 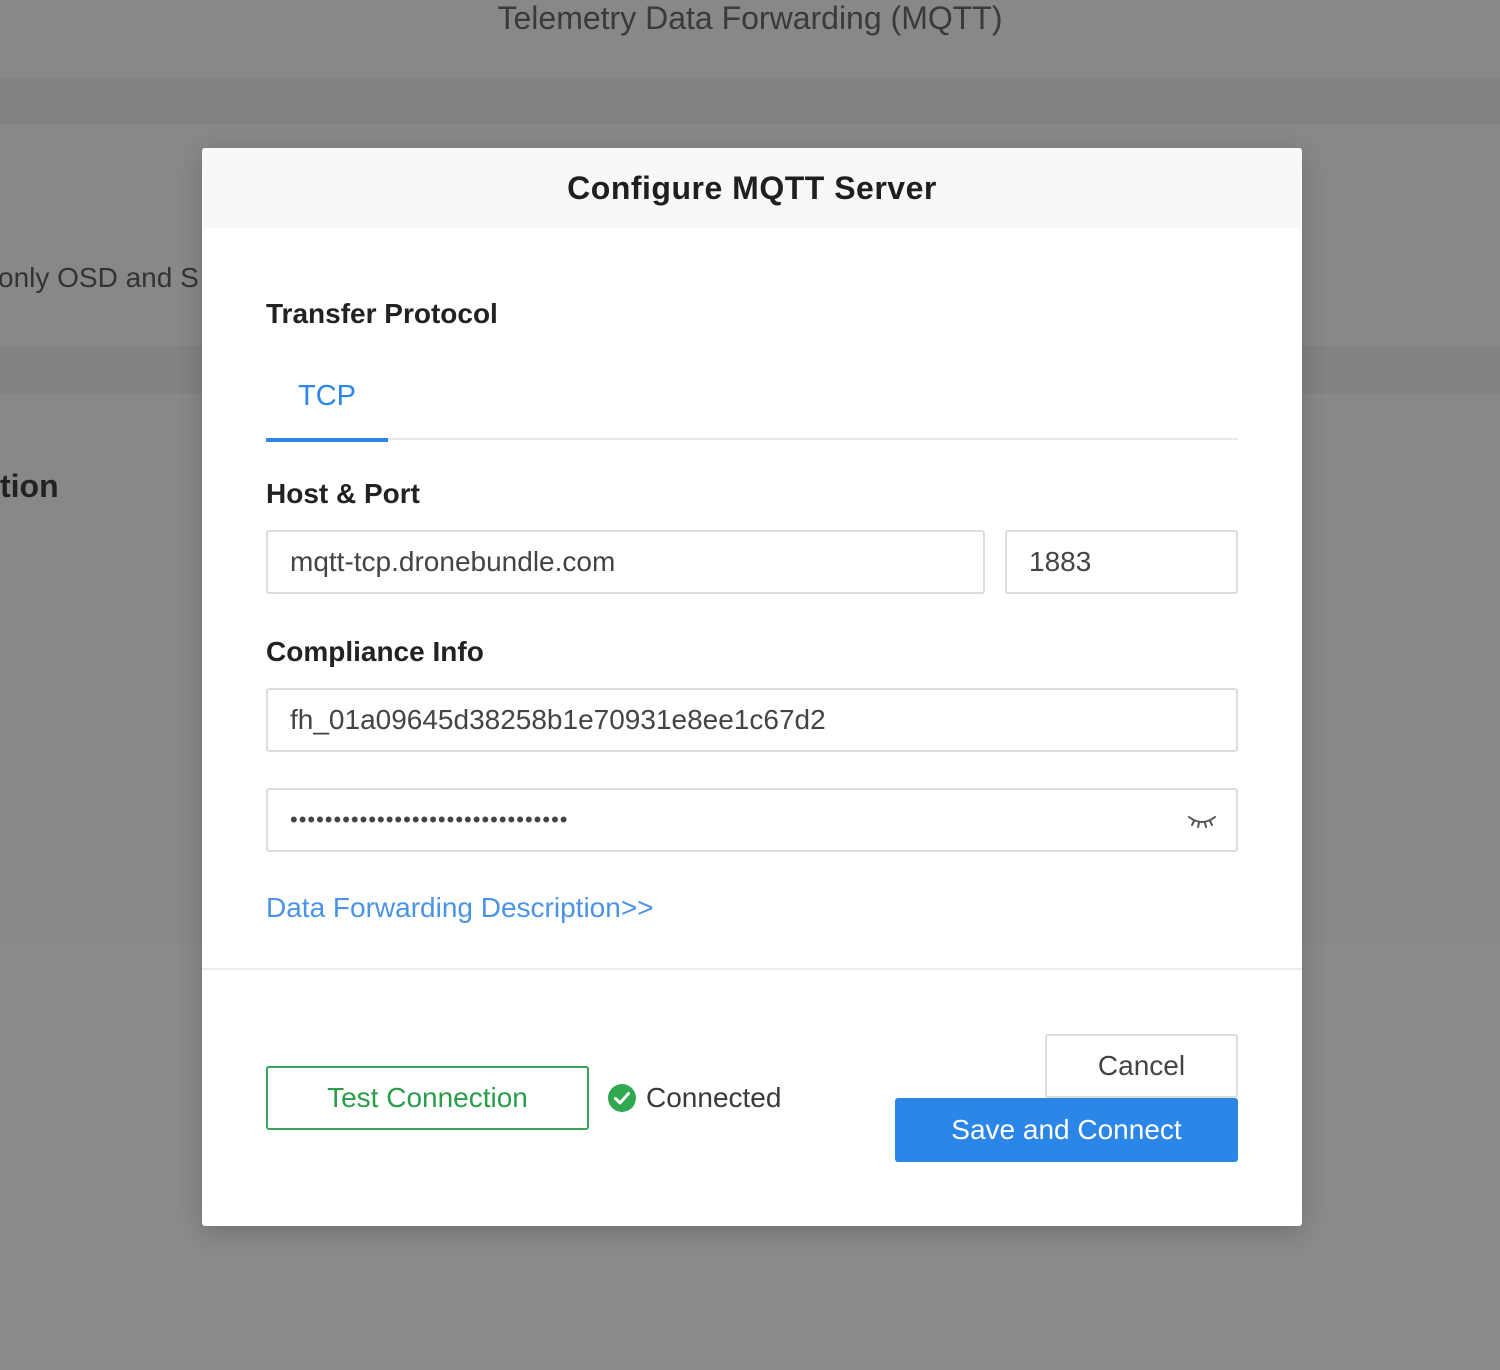 I want to click on dialog-title: Configure MQTT Server, so click(x=752, y=187).